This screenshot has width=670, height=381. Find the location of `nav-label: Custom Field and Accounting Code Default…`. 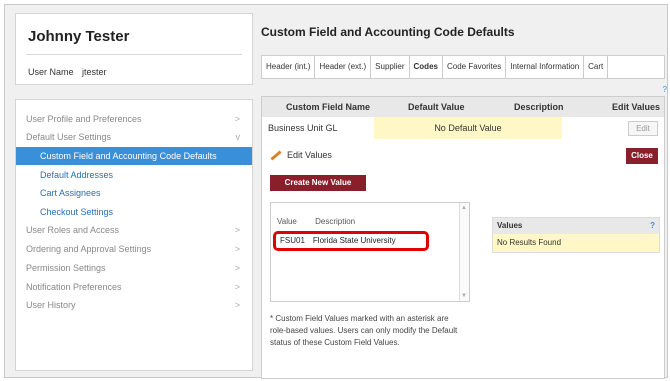

nav-label: Custom Field and Accounting Code Default… is located at coordinates (128, 156).